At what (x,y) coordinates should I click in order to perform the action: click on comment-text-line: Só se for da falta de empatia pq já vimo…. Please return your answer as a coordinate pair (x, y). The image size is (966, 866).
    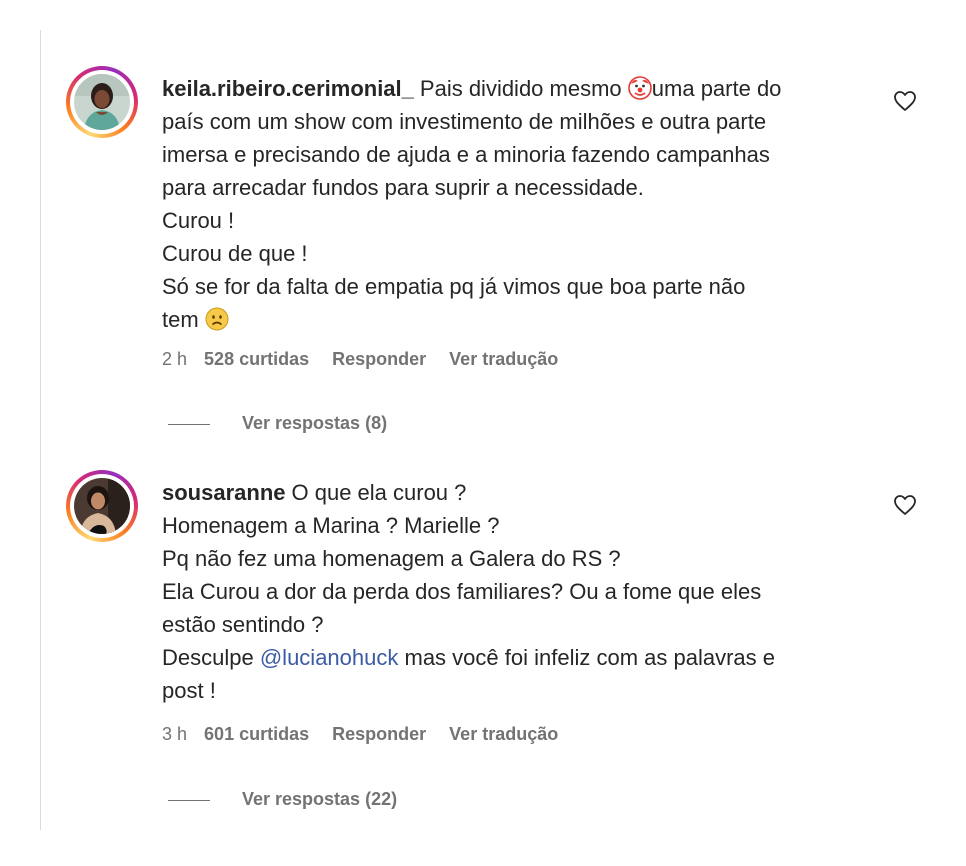
    Looking at the image, I should click on (454, 286).